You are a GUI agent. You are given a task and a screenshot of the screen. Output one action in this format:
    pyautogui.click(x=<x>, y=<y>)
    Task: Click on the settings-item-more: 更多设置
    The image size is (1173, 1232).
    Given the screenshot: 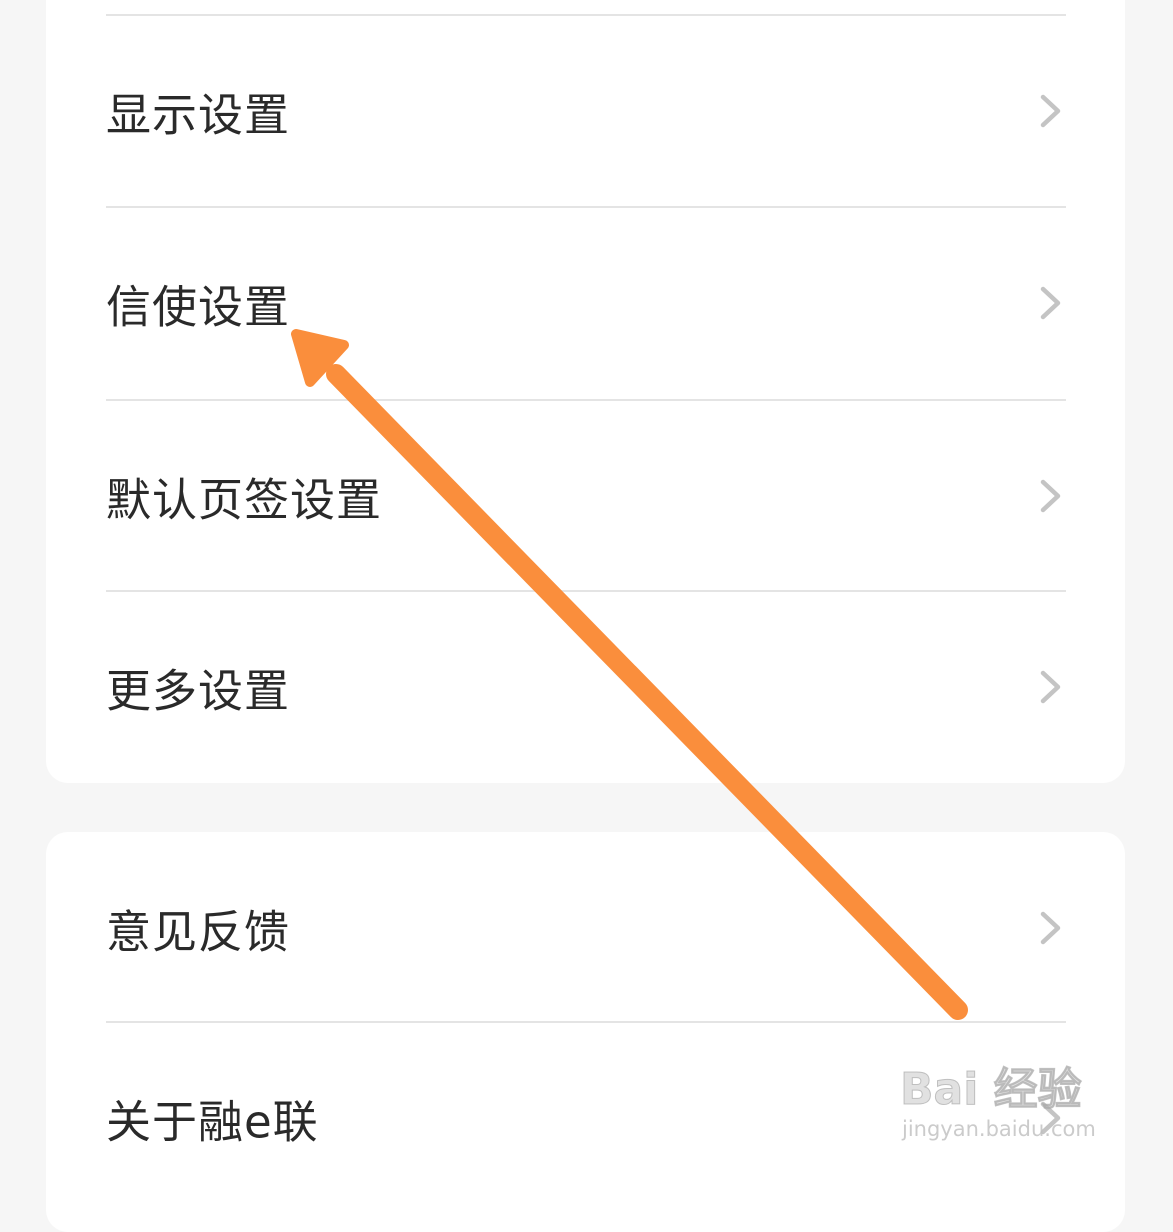 What is the action you would take?
    pyautogui.click(x=586, y=686)
    